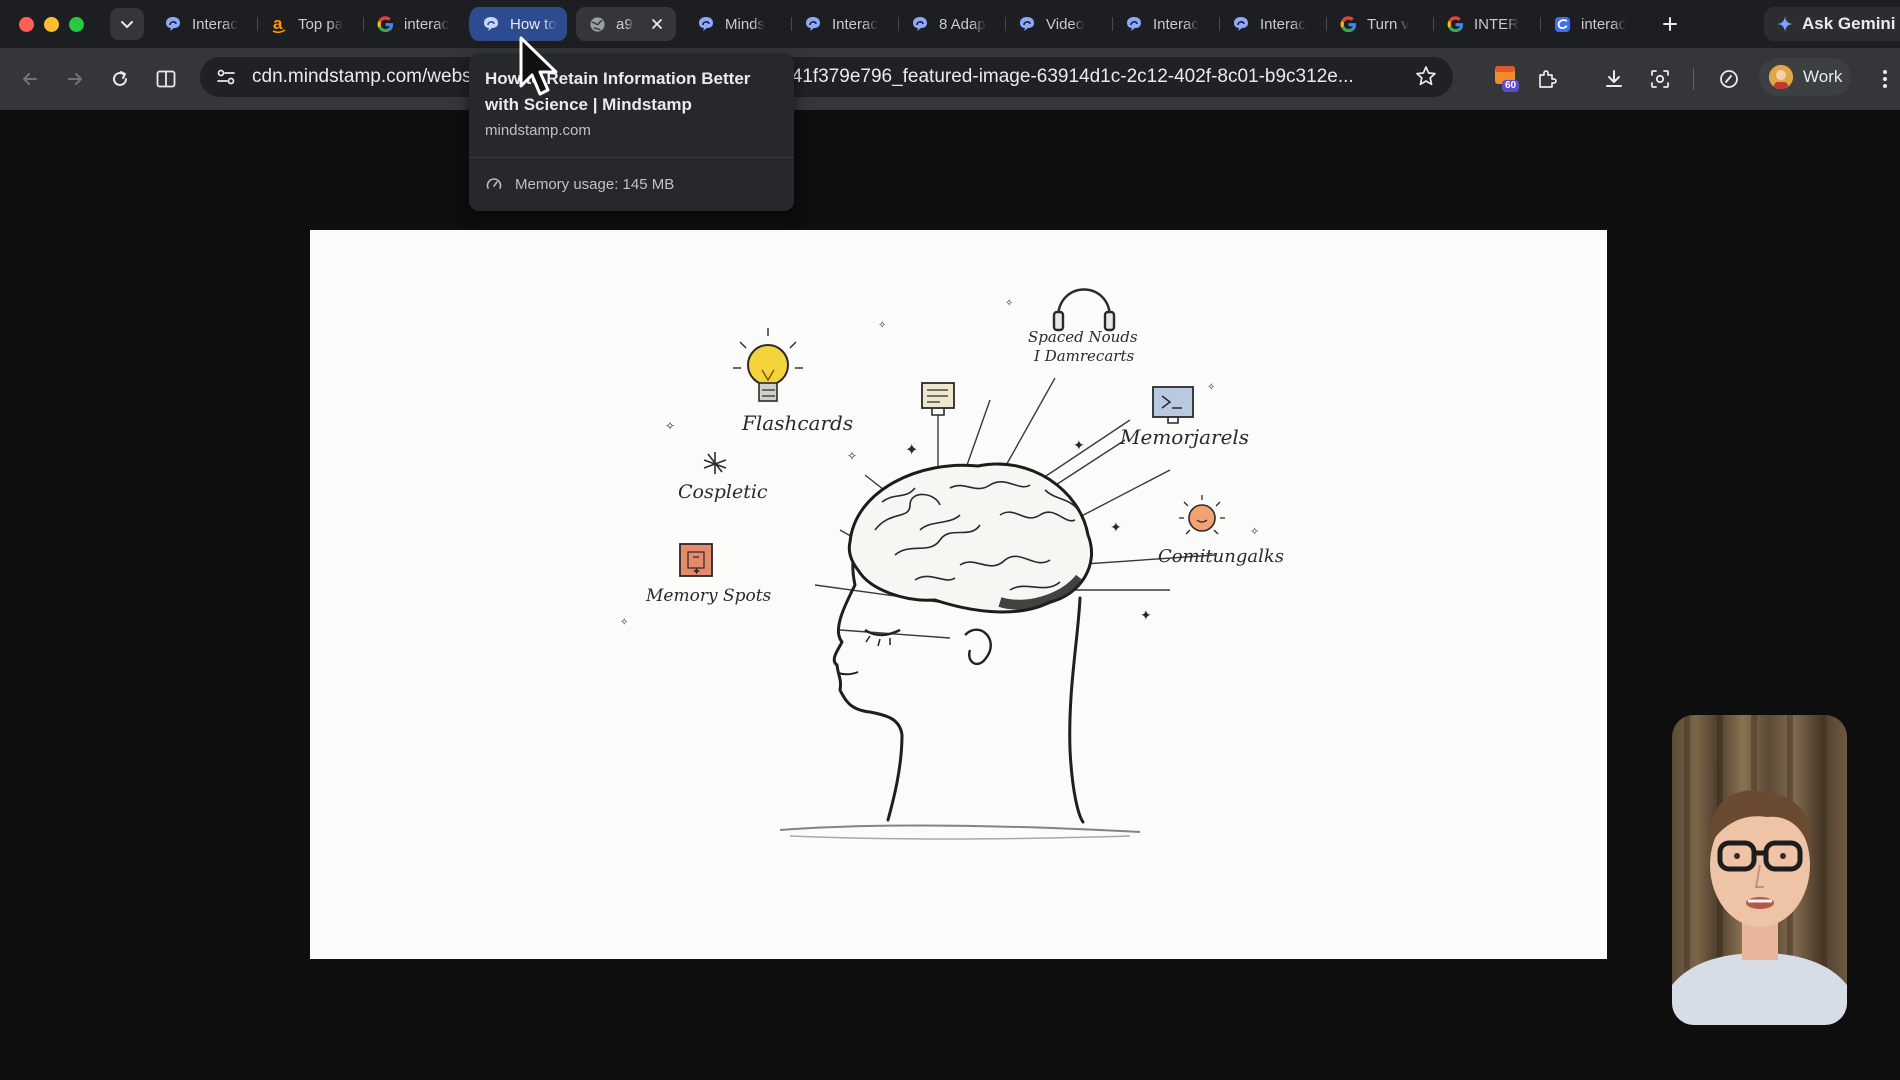 The width and height of the screenshot is (1900, 1080). I want to click on svg-text: a, so click(278, 24).